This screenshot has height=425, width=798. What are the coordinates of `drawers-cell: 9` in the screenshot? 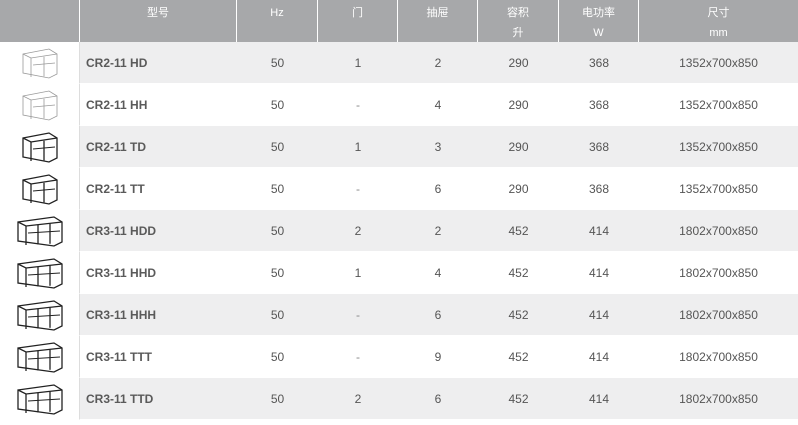 It's located at (438, 357).